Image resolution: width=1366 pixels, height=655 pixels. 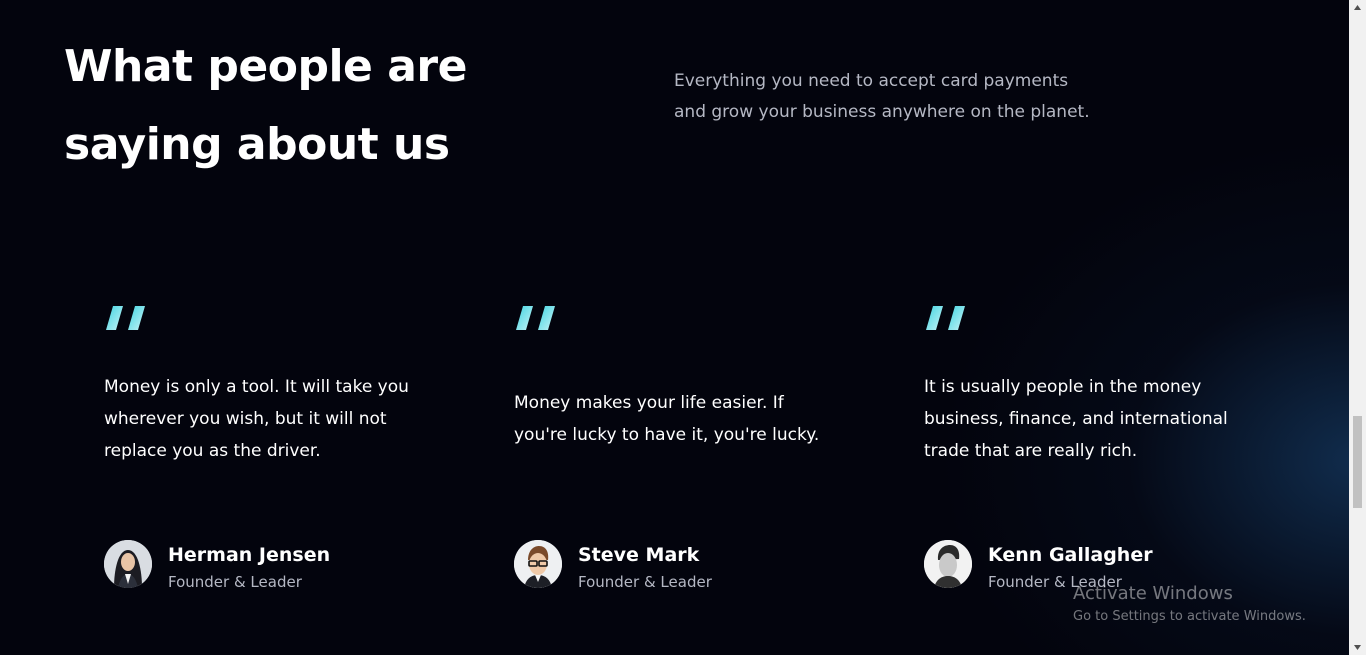 I want to click on watermark-title: Activate Windows, so click(x=1153, y=593).